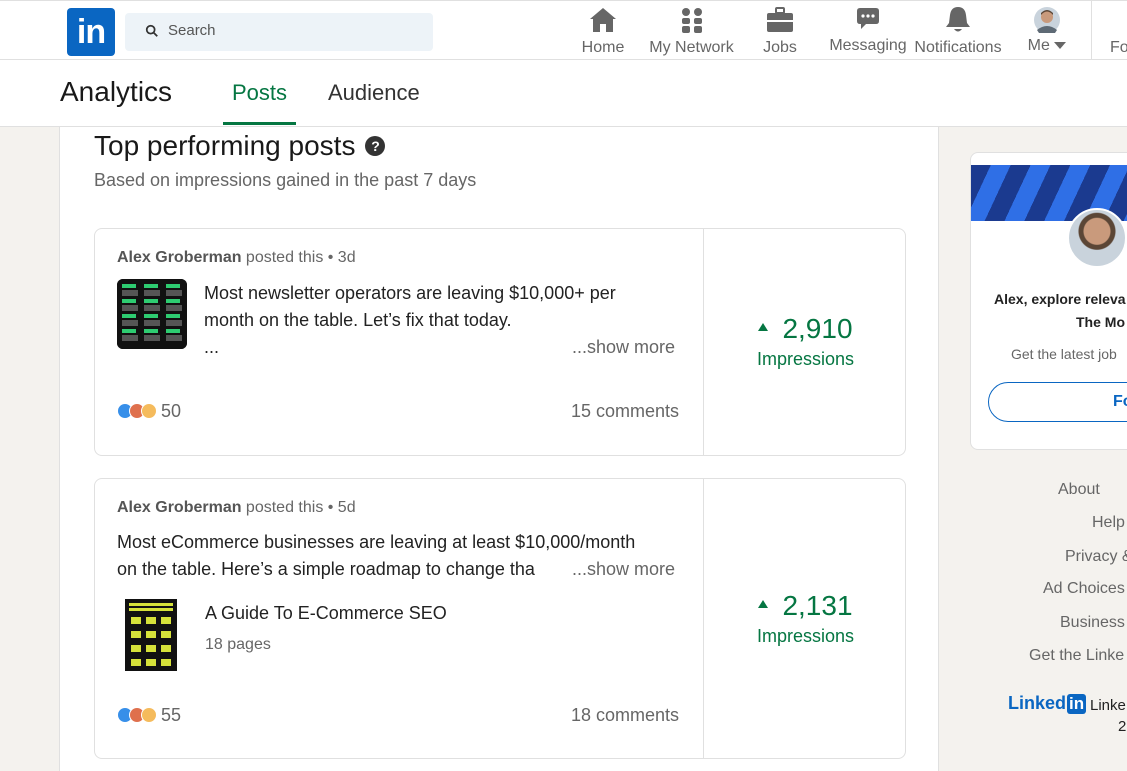 The height and width of the screenshot is (771, 1127). Describe the element at coordinates (91, 32) in the screenshot. I see `linkedin-logo-icon: in` at that location.